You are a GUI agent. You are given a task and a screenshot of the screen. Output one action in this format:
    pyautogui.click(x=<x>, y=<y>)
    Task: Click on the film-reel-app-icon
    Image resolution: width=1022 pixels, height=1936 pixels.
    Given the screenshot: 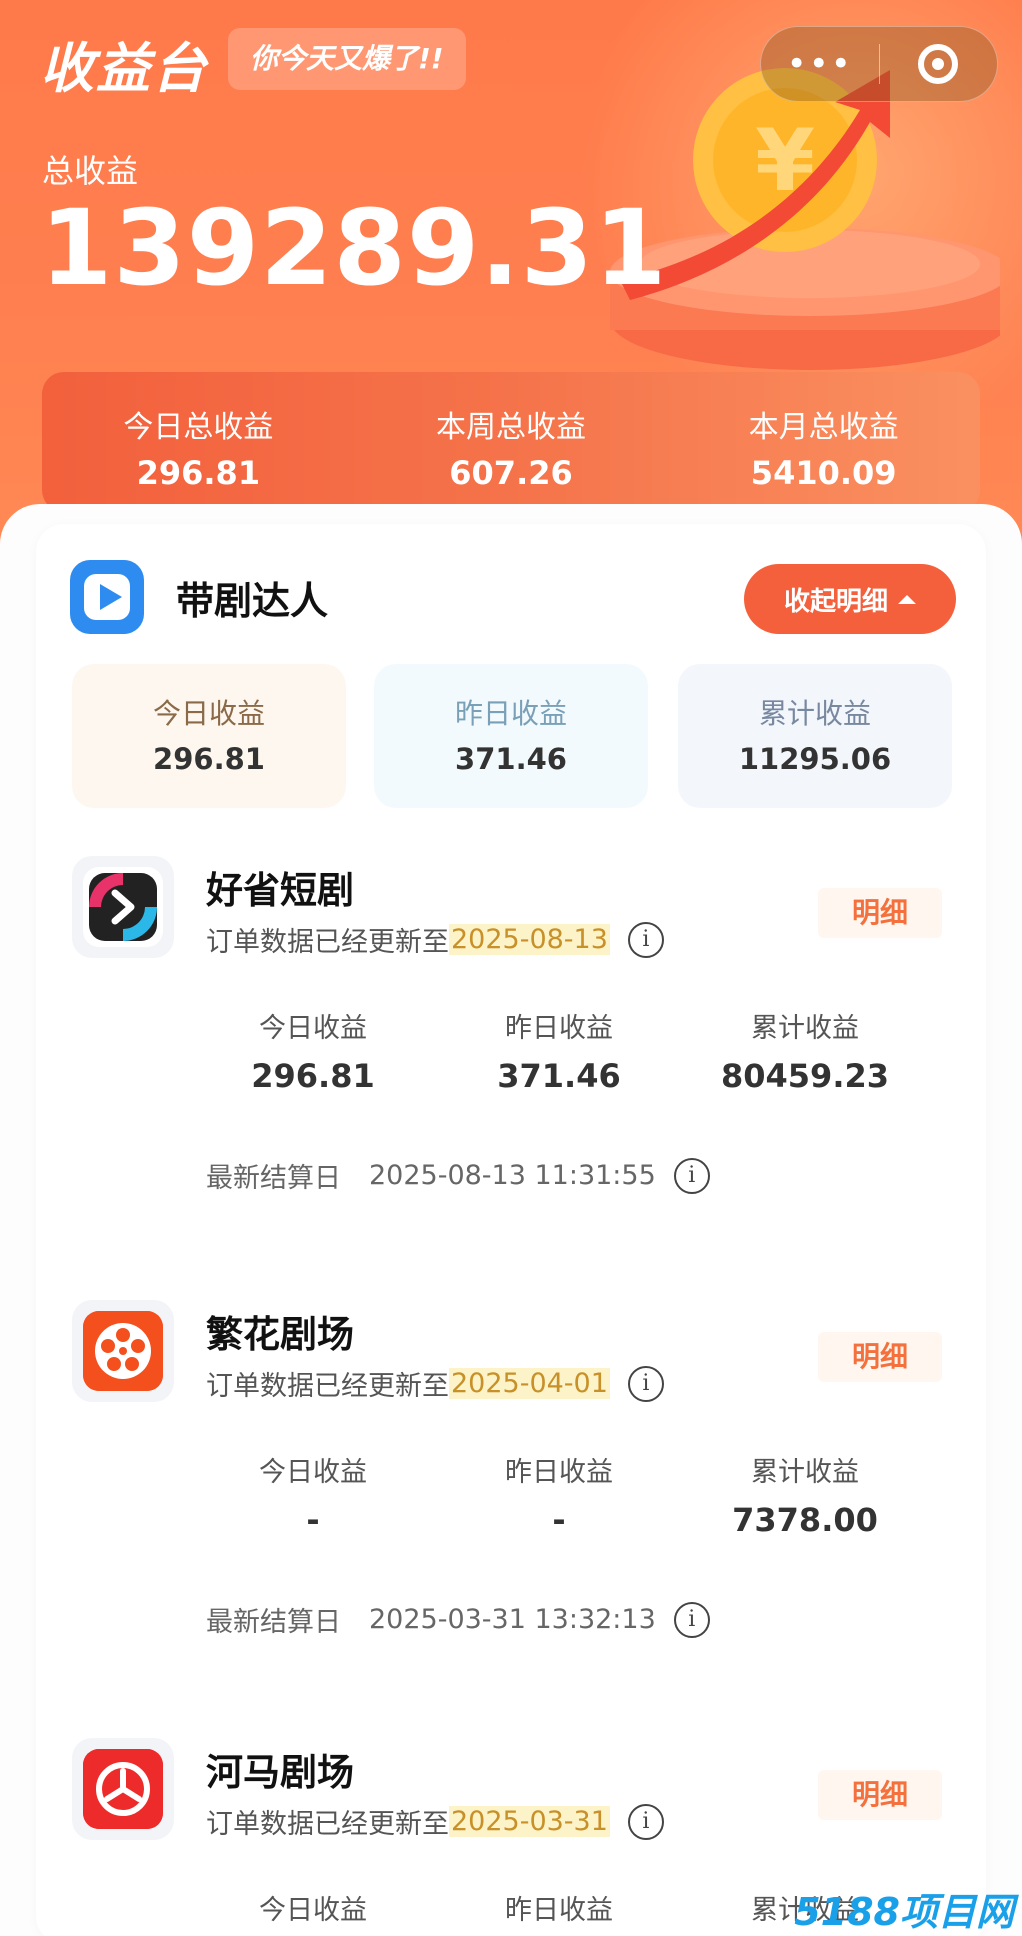 What is the action you would take?
    pyautogui.click(x=123, y=1351)
    